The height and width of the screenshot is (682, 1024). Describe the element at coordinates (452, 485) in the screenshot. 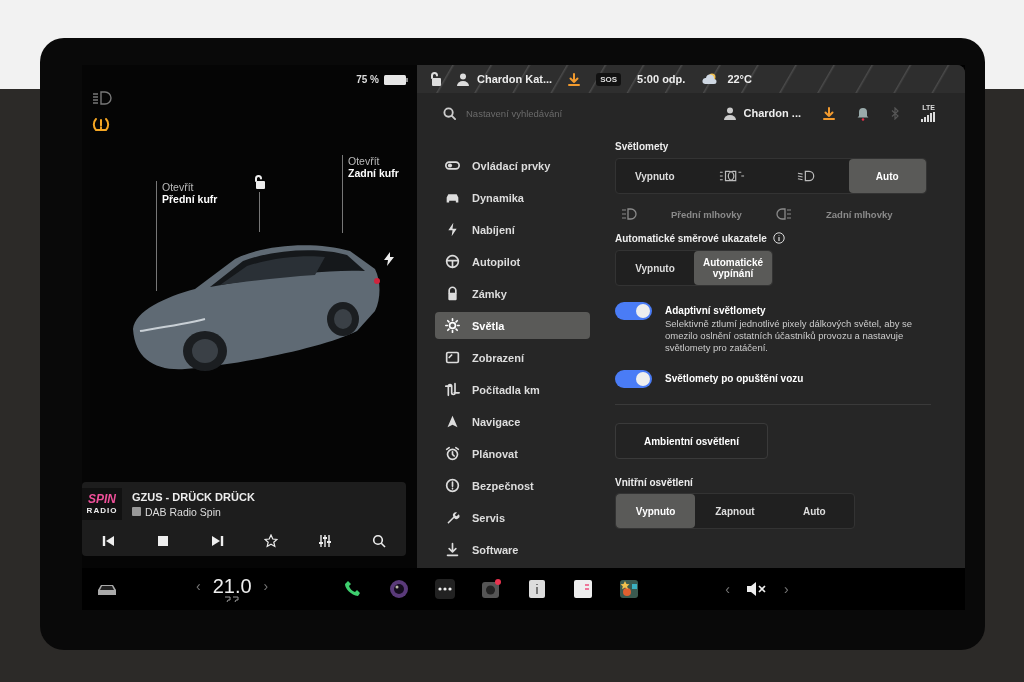

I see `warning-icon` at that location.